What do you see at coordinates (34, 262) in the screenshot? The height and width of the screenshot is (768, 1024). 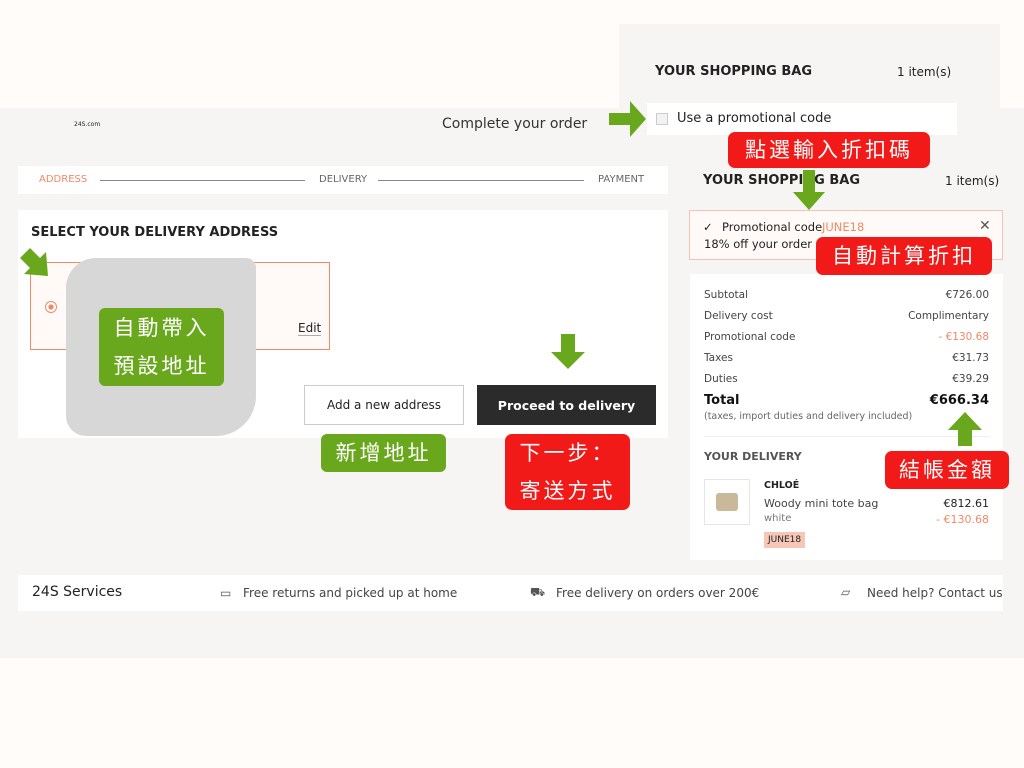 I see `arrow-down-right-icon` at bounding box center [34, 262].